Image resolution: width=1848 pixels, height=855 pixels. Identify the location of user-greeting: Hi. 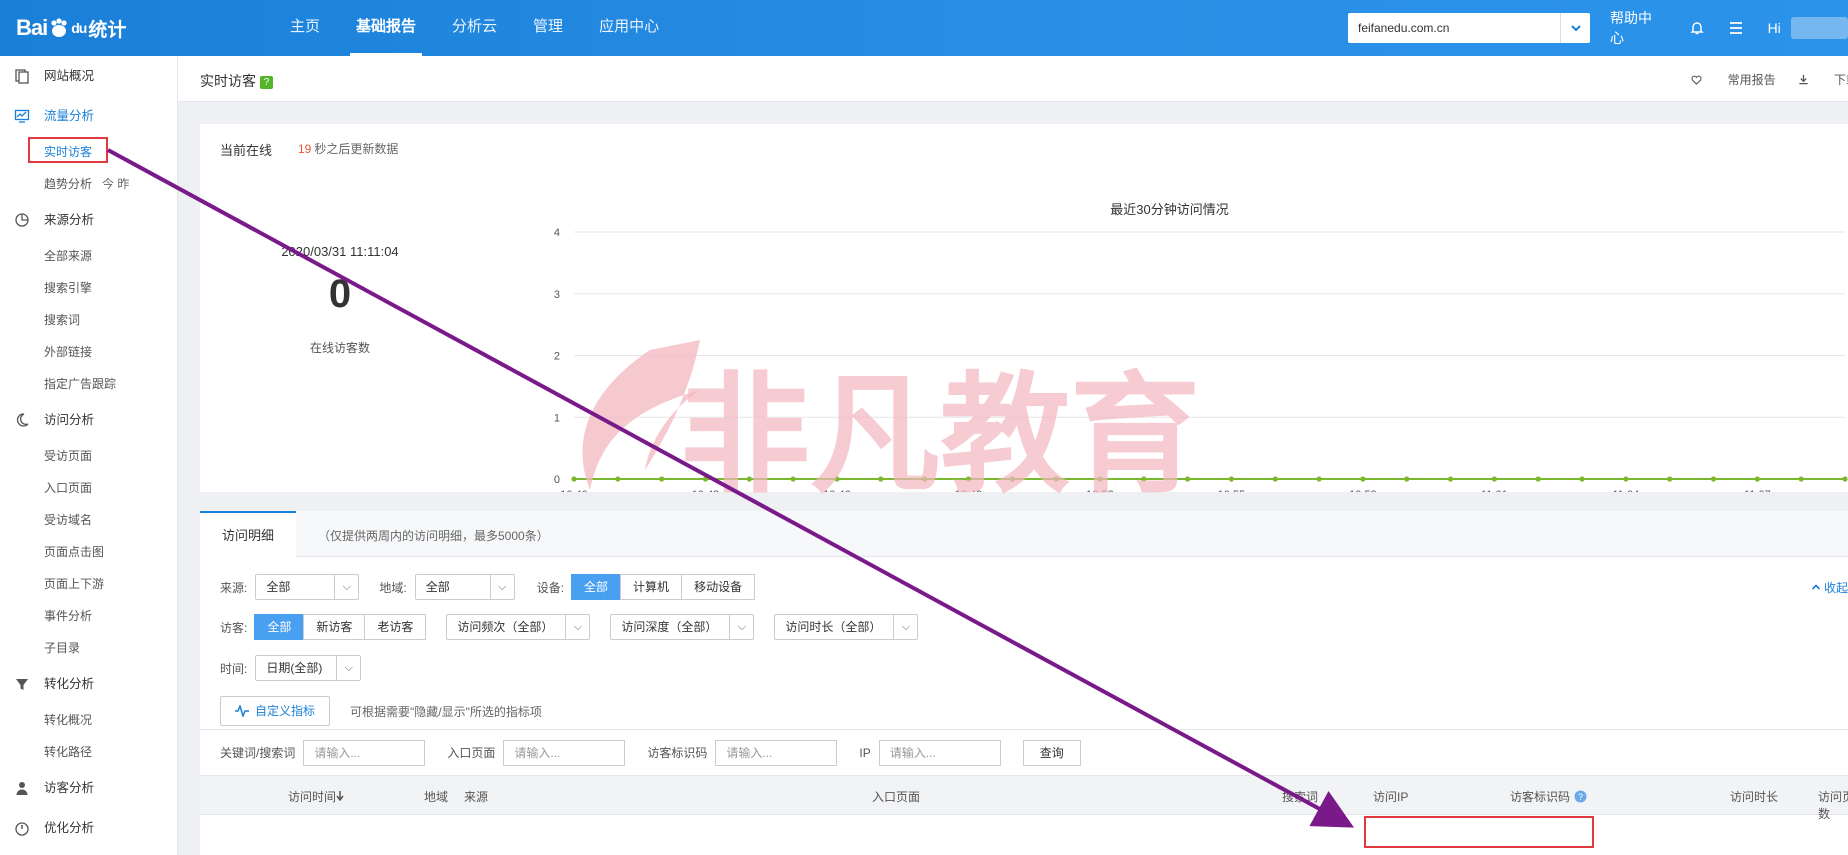
(1774, 28).